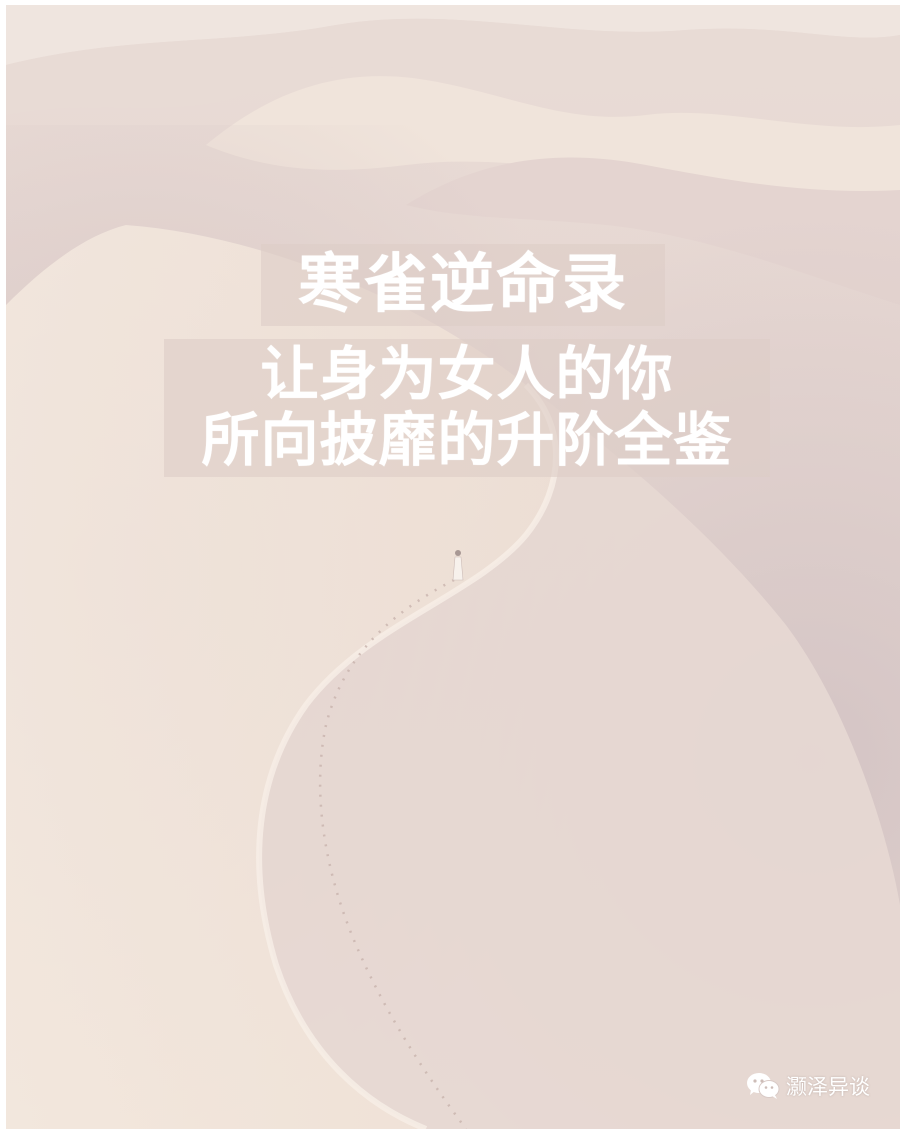  What do you see at coordinates (463, 285) in the screenshot?
I see `poster-title: 寒雀逆命录` at bounding box center [463, 285].